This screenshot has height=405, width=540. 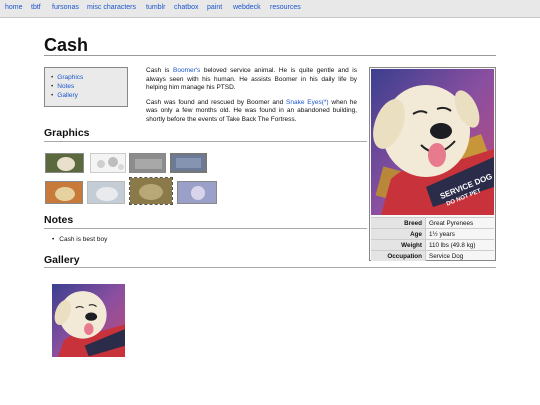 I want to click on note-item: Cash is best boy, so click(x=79, y=239).